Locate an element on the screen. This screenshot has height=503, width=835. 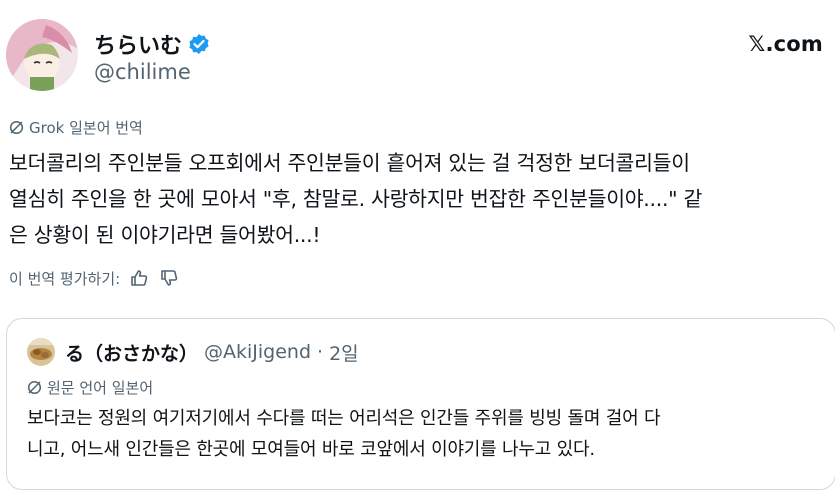
translation-note-text: Grok 일본어 번역 is located at coordinates (86, 128).